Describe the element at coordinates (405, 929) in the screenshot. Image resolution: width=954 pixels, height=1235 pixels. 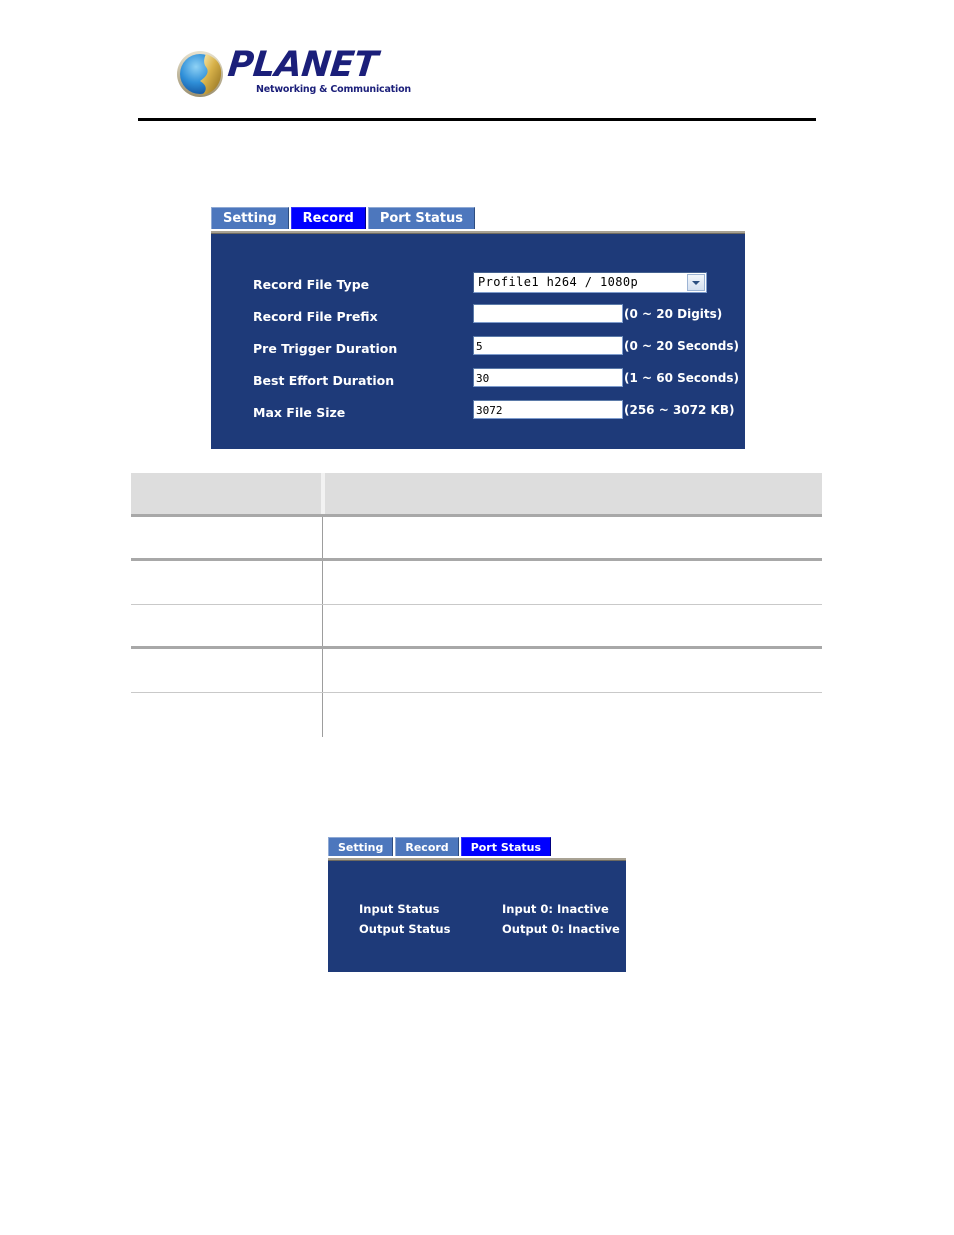
I see `label-output-status: Output Status` at that location.